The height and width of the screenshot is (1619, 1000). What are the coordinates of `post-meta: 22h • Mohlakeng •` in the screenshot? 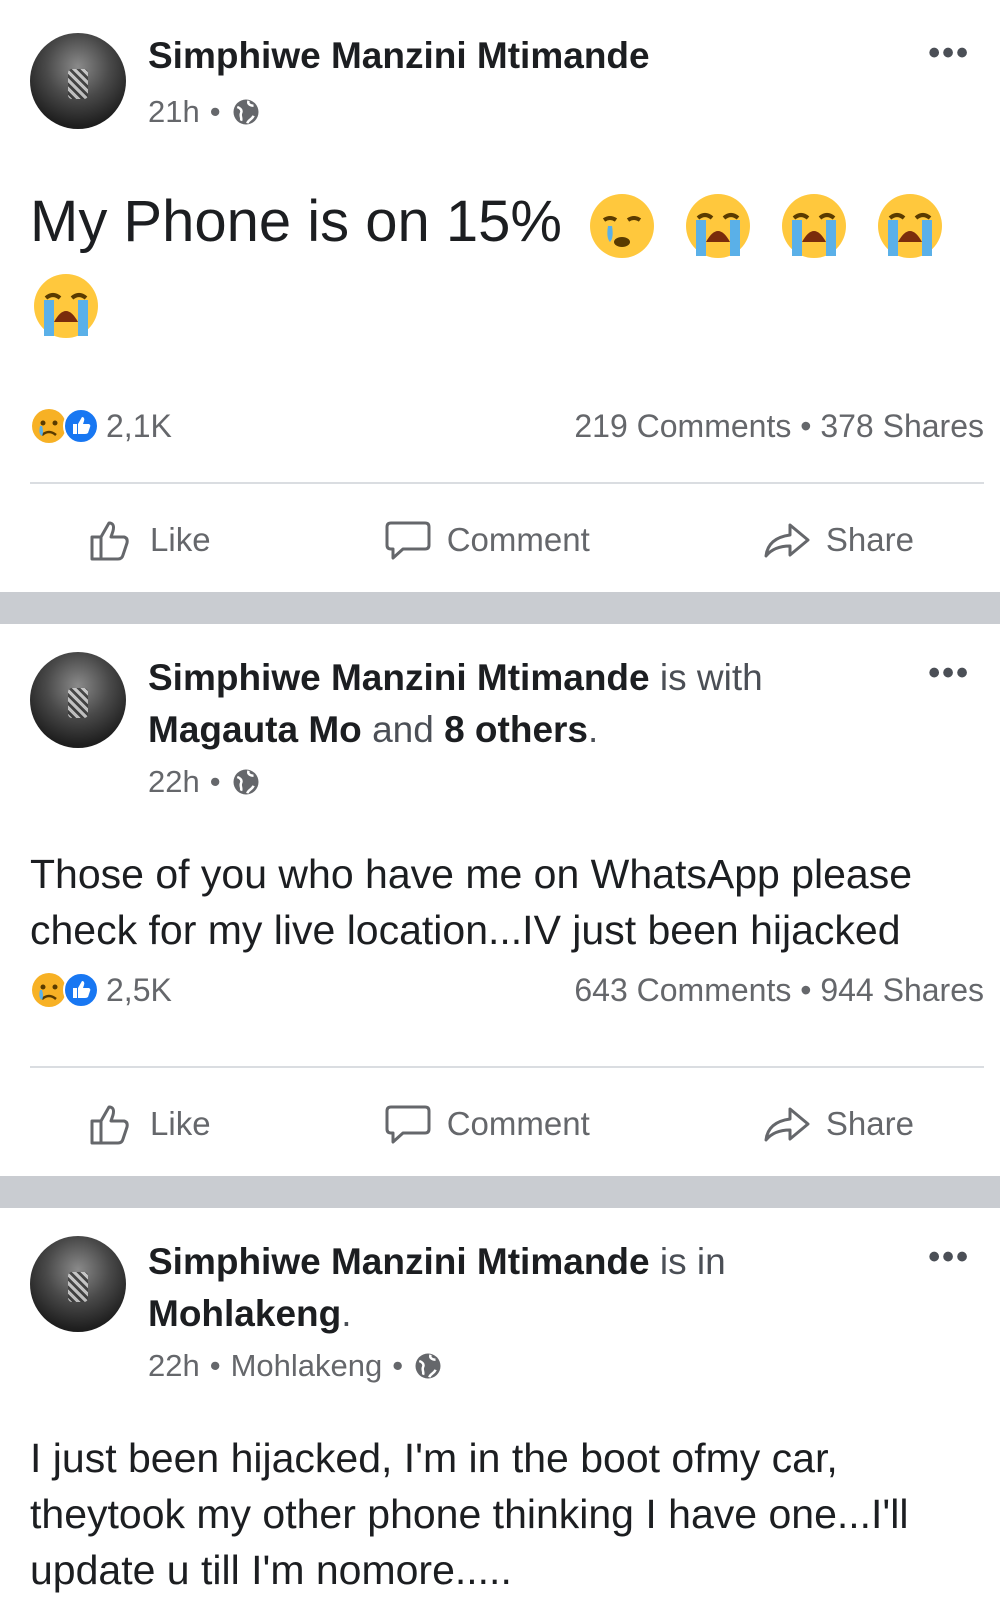 It's located at (295, 1366).